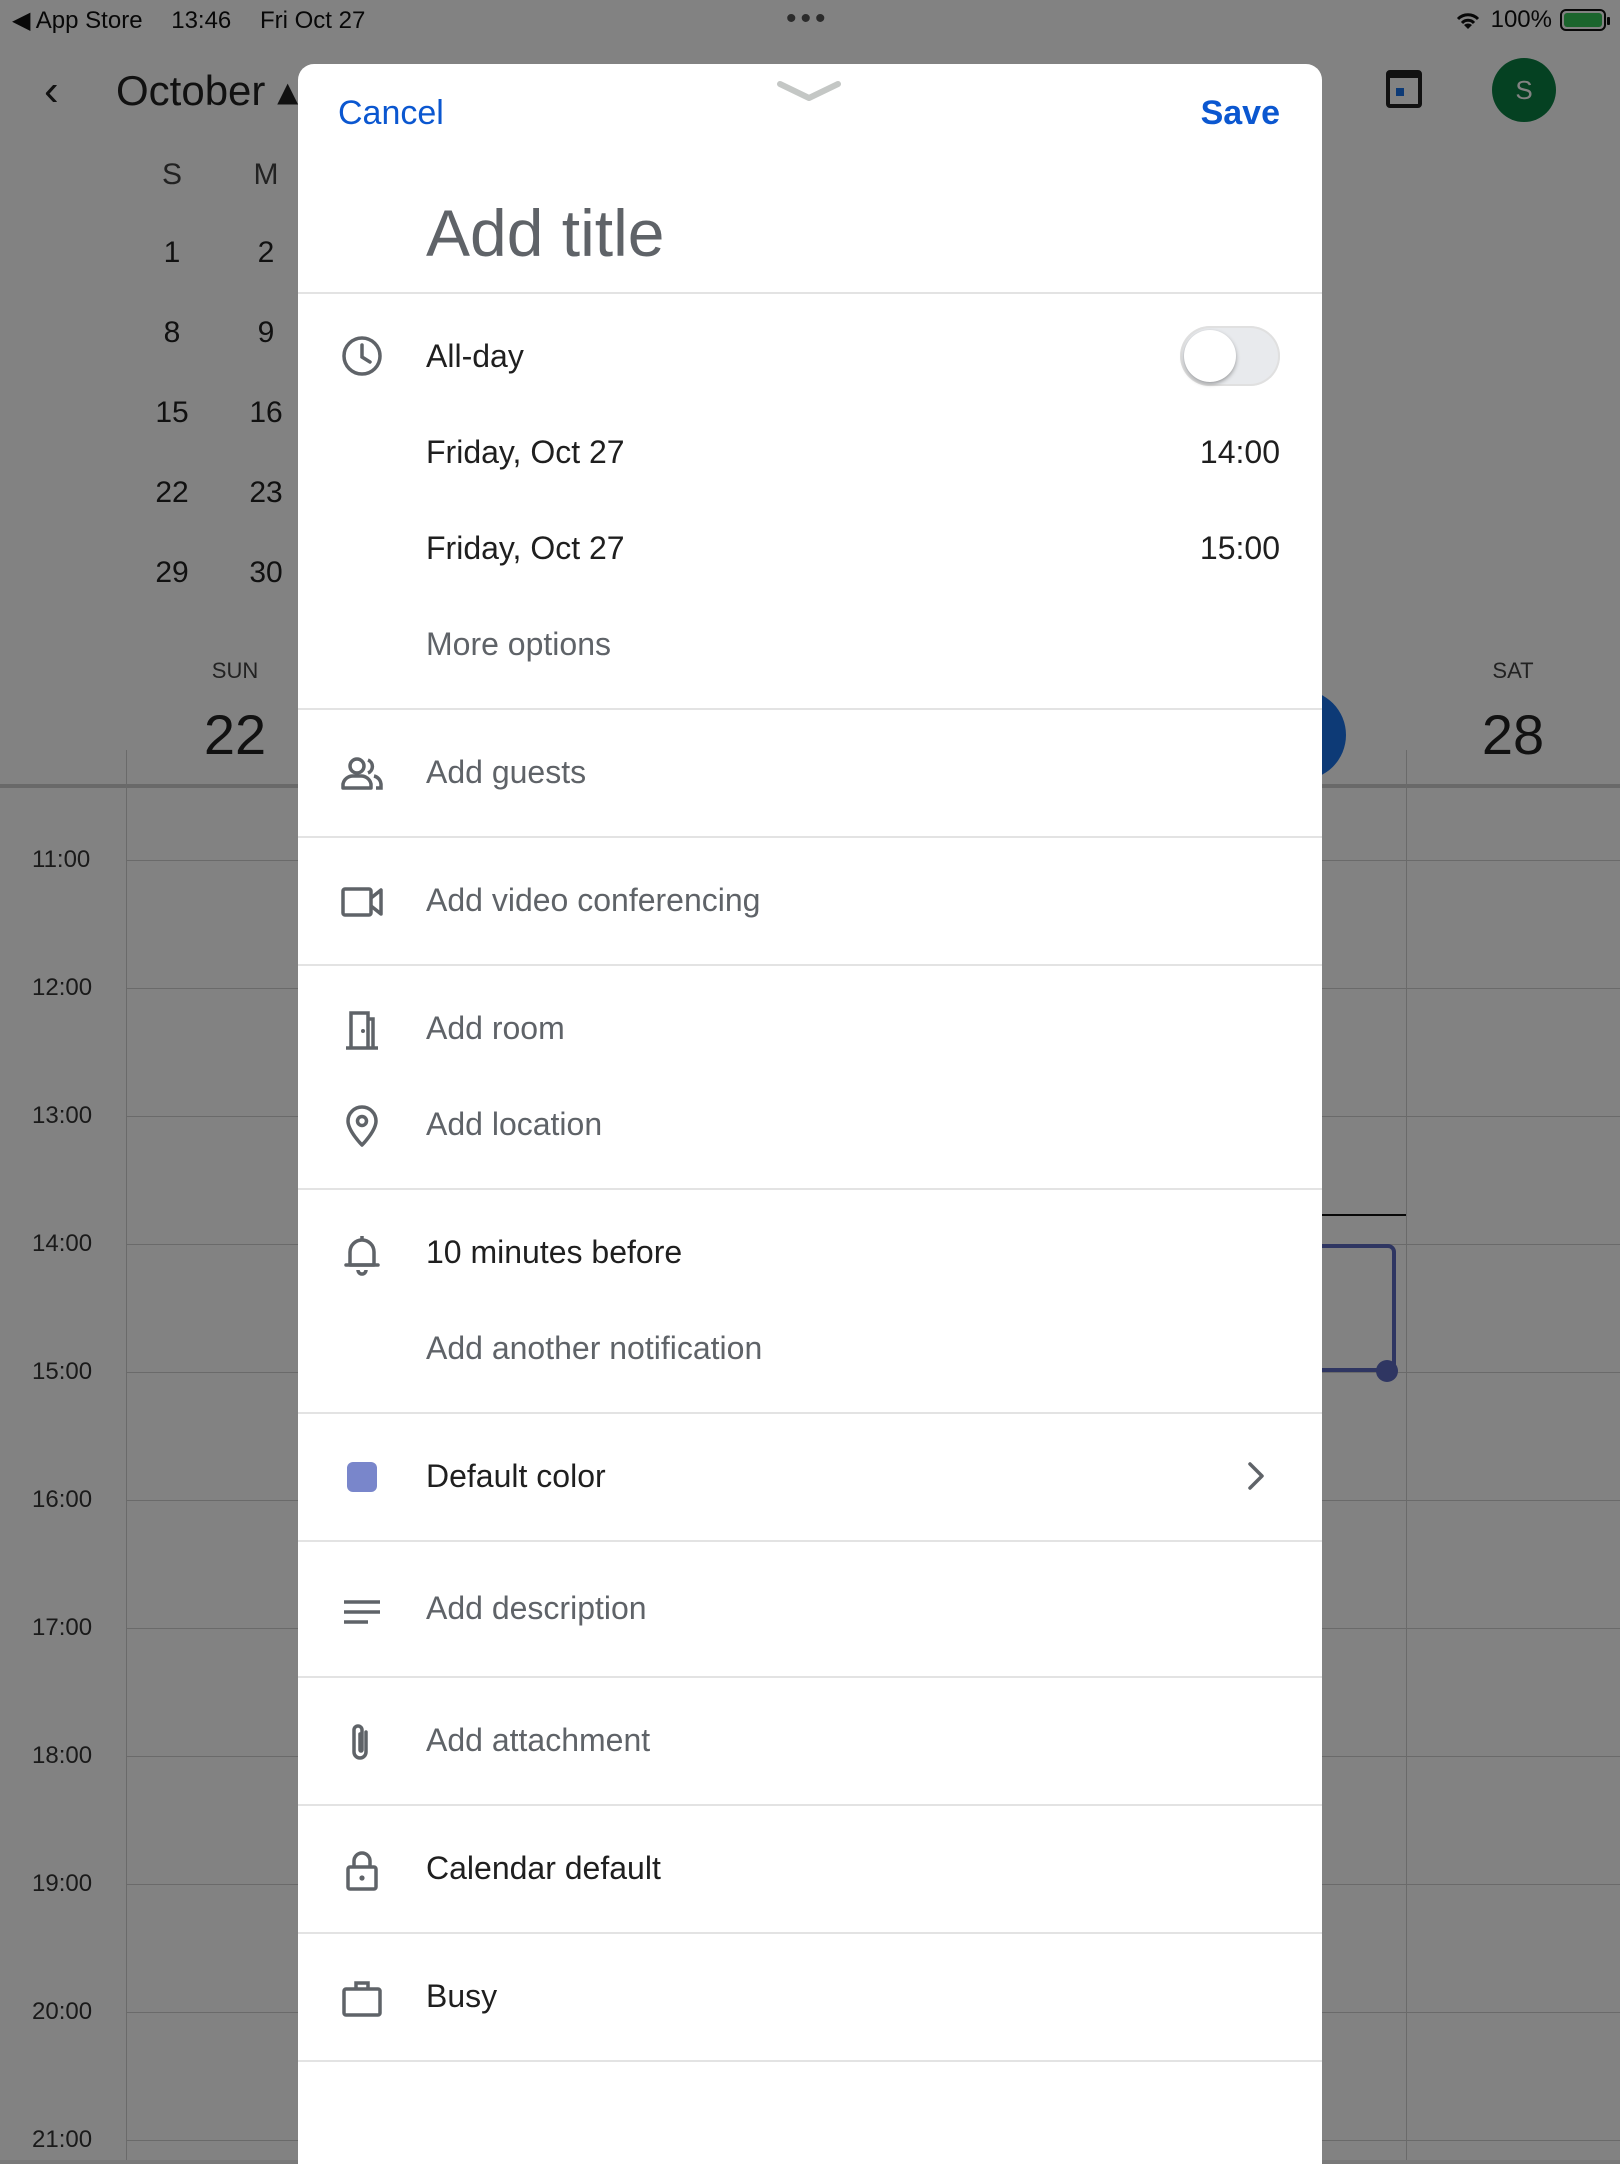 The image size is (1620, 2164). Describe the element at coordinates (594, 1348) in the screenshot. I see `add-notification-link: Add another notification` at that location.